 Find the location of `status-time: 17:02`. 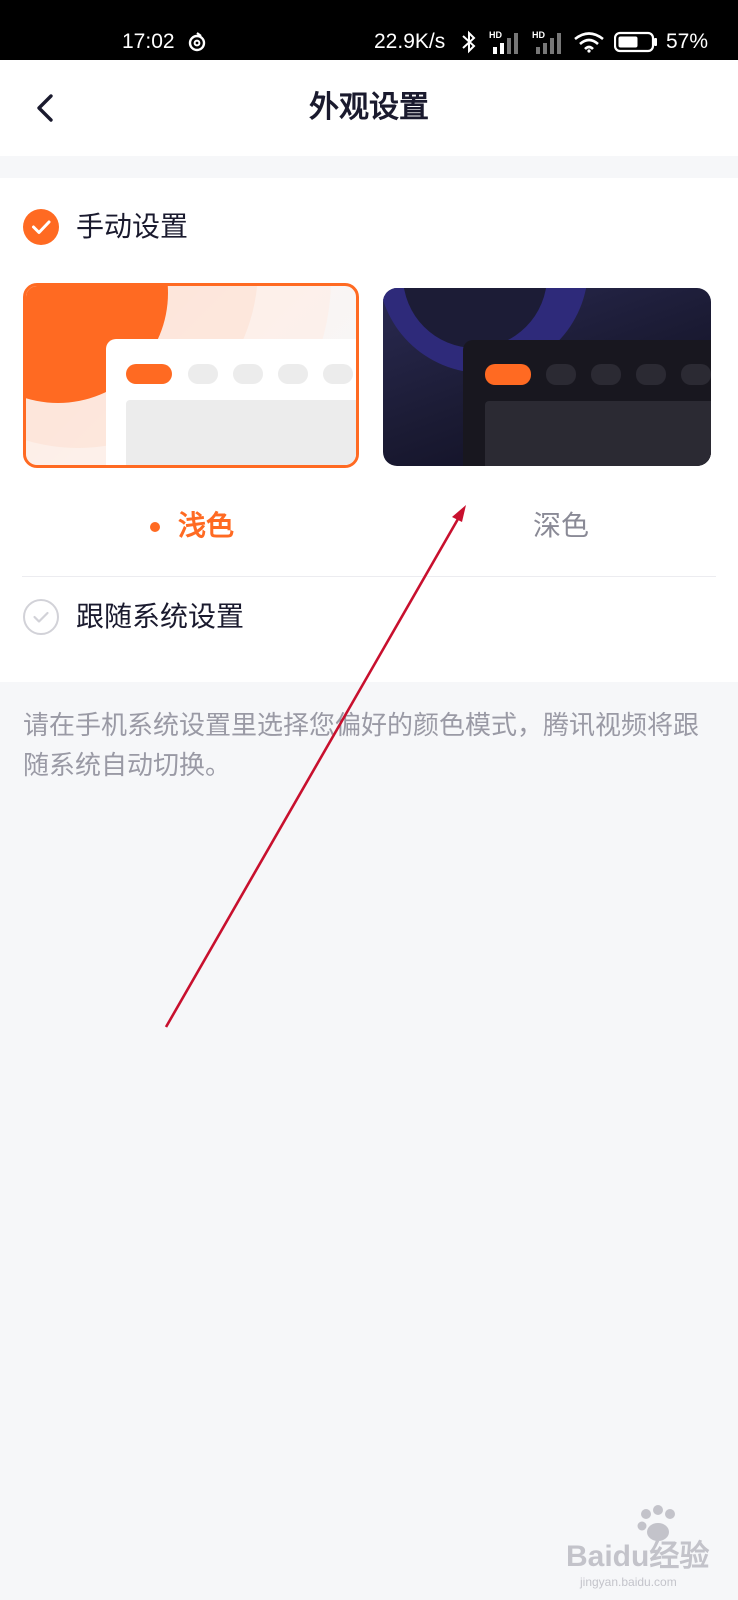

status-time: 17:02 is located at coordinates (148, 41).